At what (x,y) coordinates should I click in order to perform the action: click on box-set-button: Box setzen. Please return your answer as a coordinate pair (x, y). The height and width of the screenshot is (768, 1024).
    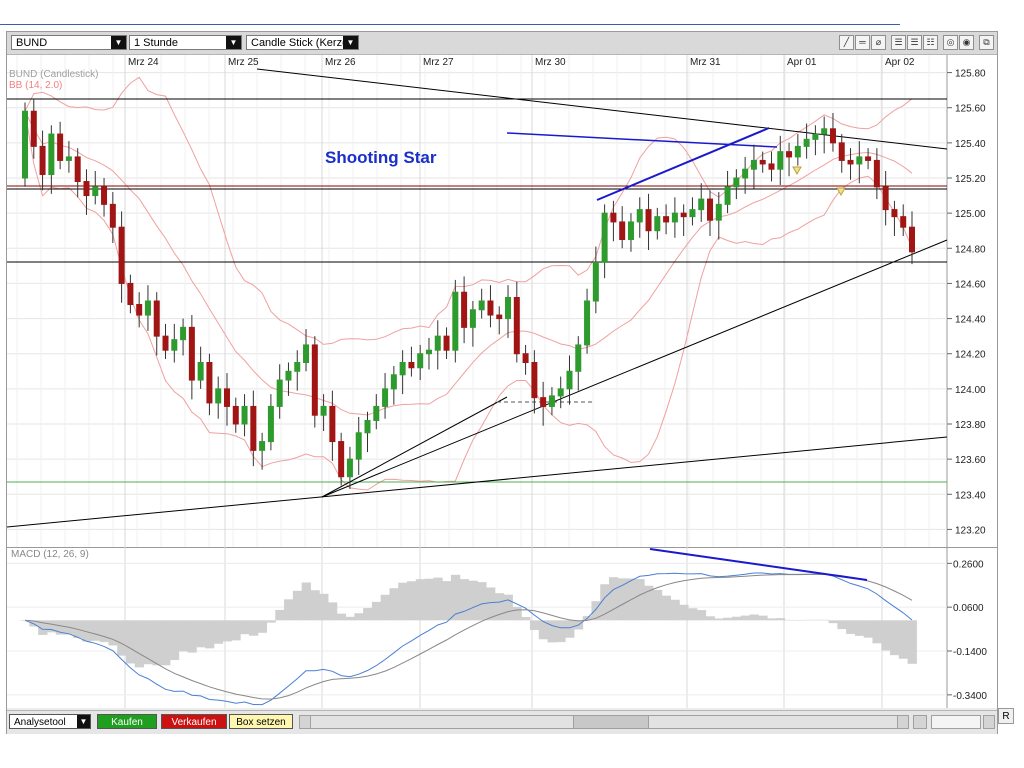
    Looking at the image, I should click on (261, 721).